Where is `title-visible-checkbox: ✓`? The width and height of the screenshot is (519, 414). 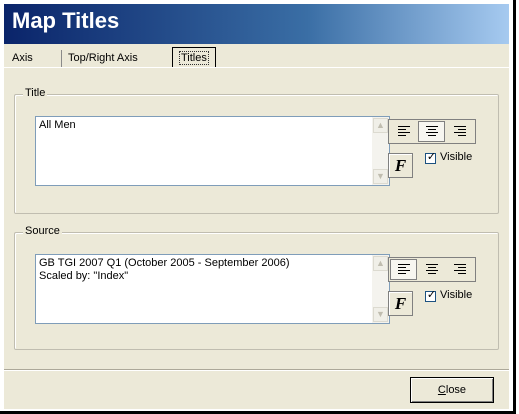
title-visible-checkbox: ✓ is located at coordinates (431, 157).